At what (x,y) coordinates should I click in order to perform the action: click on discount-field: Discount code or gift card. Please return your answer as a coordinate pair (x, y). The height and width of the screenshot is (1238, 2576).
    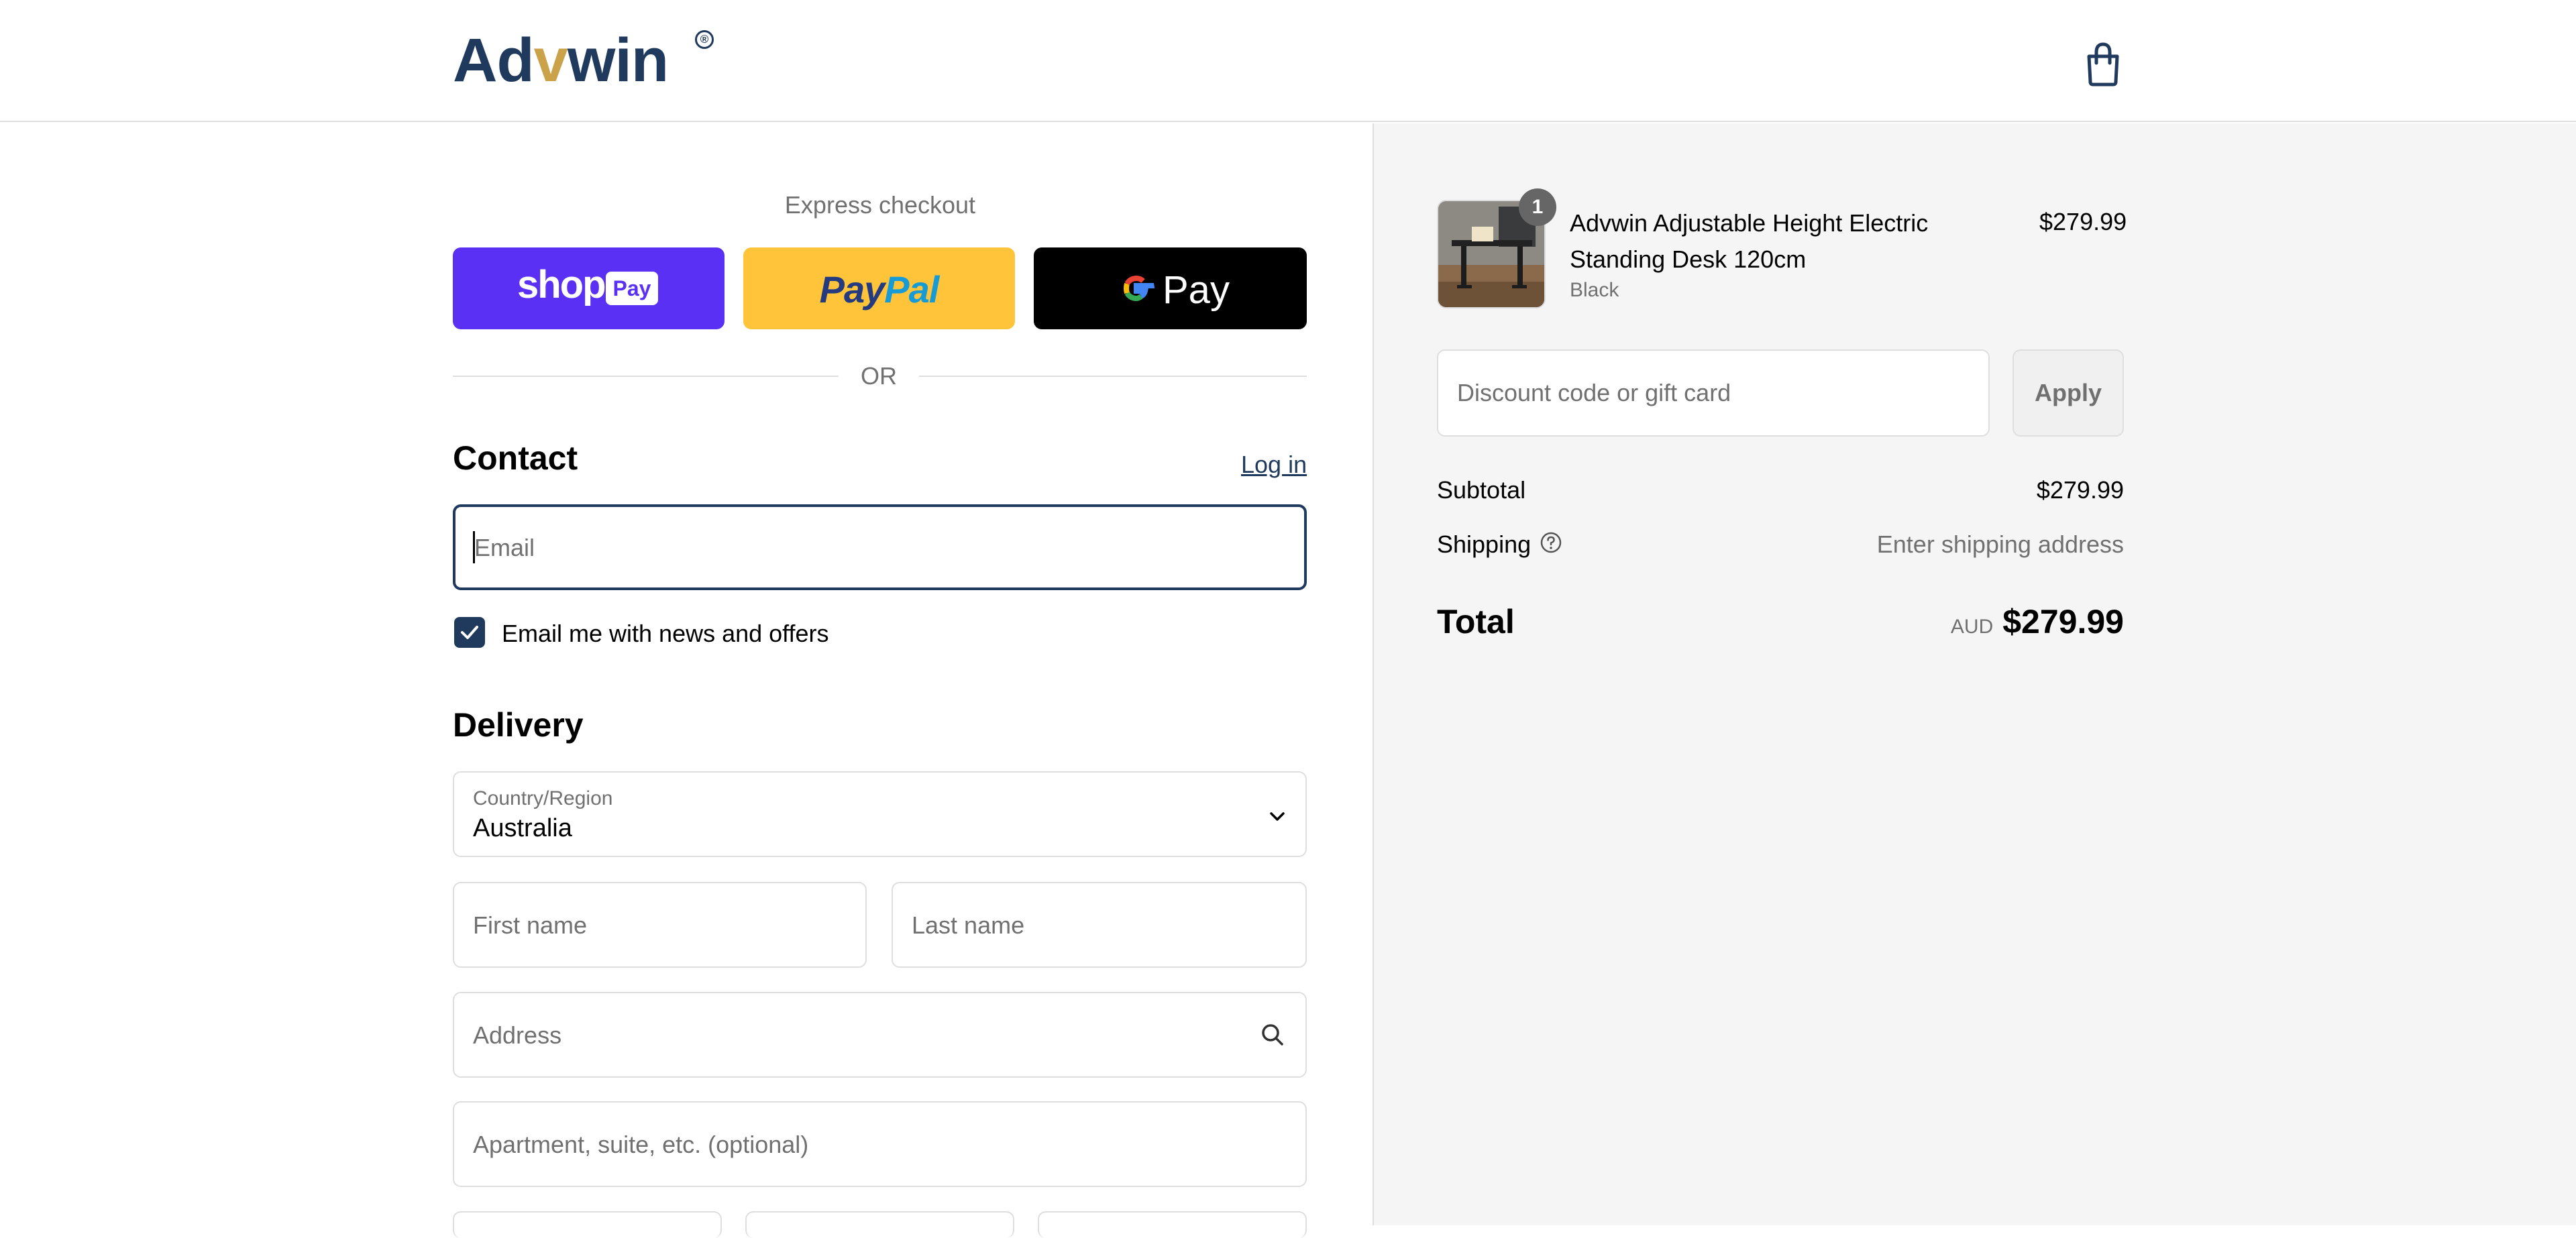
    Looking at the image, I should click on (1713, 393).